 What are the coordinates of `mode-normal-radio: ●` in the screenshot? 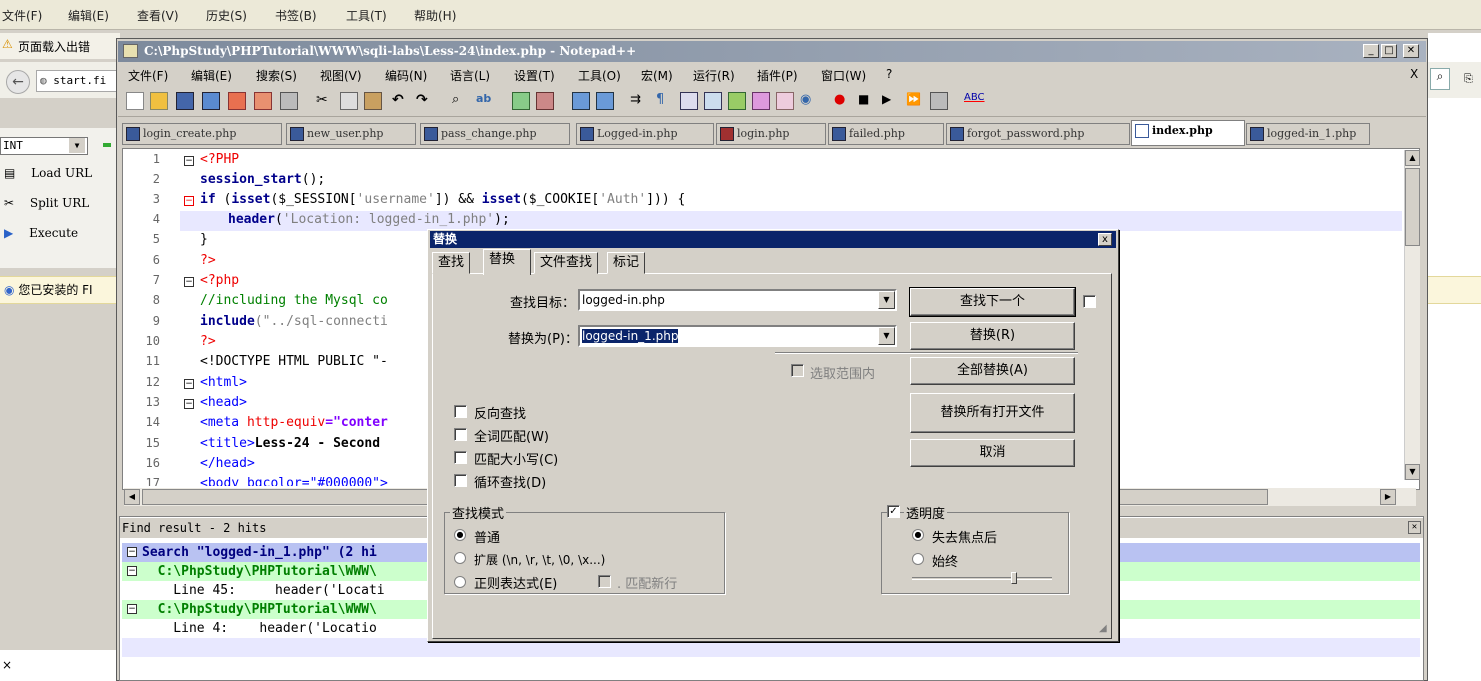 It's located at (460, 535).